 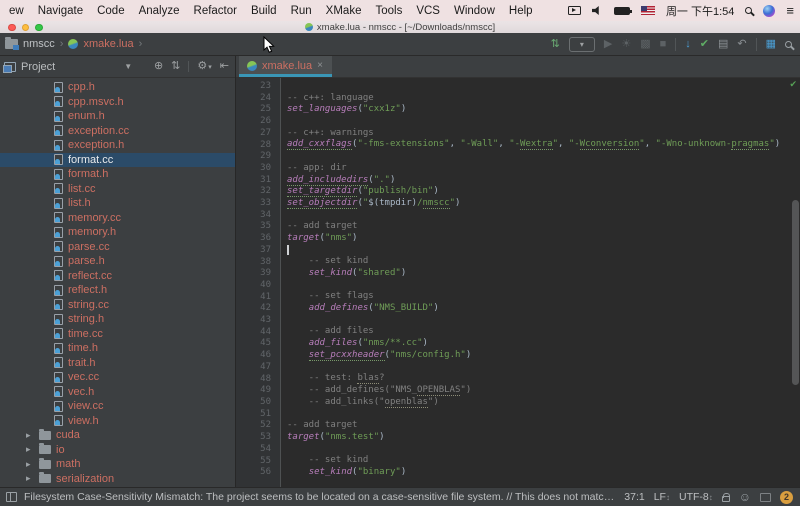 What do you see at coordinates (117, 421) in the screenshot?
I see `tree-item-view.h: view.h` at bounding box center [117, 421].